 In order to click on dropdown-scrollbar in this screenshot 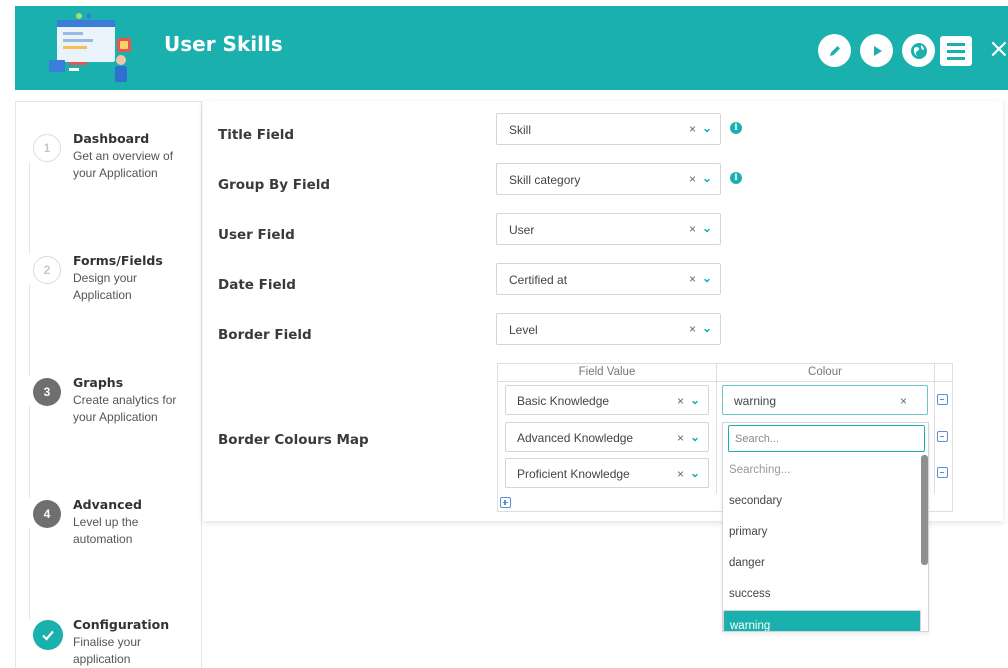, I will do `click(924, 510)`.